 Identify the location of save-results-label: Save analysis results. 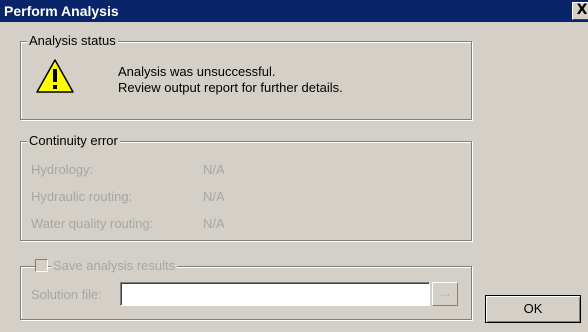
(114, 266).